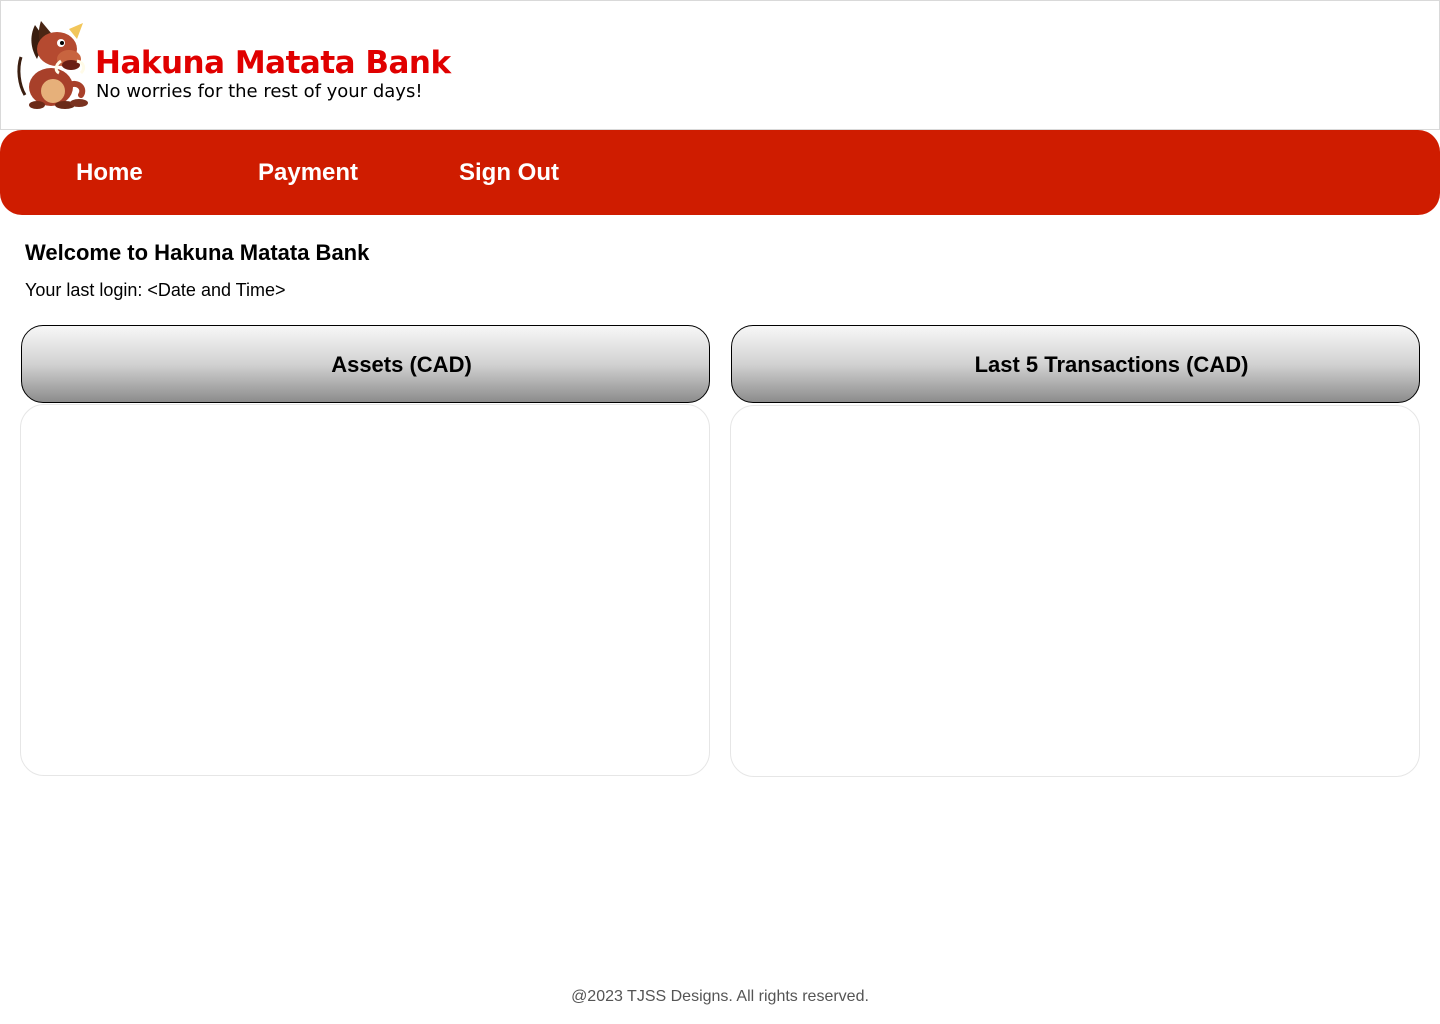  I want to click on nav-item-sign-out: Sign Out, so click(509, 172).